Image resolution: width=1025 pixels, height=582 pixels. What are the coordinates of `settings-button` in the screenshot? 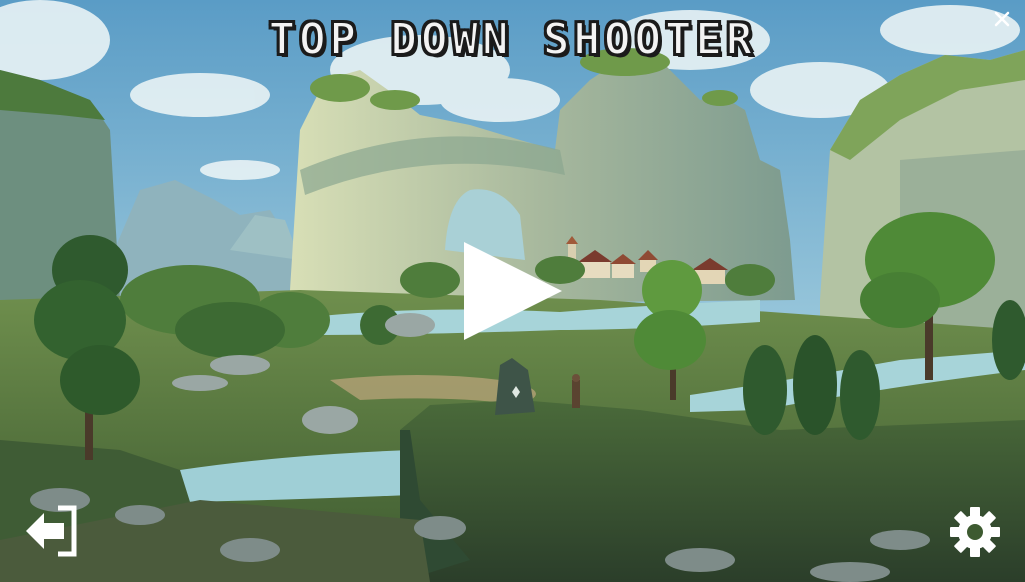 It's located at (975, 532).